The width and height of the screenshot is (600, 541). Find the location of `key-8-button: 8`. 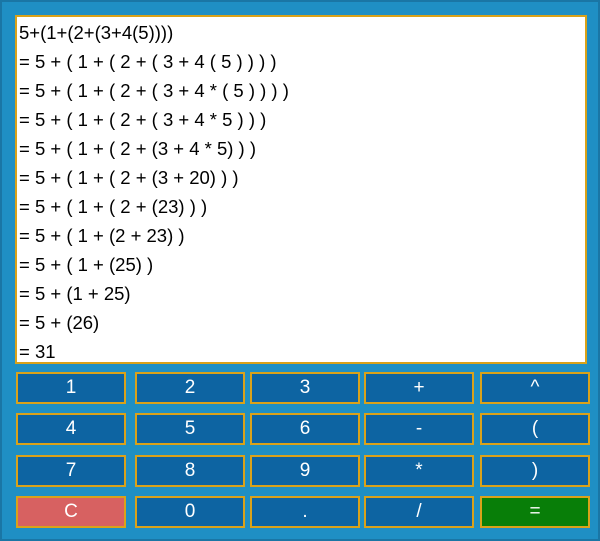

key-8-button: 8 is located at coordinates (190, 471).